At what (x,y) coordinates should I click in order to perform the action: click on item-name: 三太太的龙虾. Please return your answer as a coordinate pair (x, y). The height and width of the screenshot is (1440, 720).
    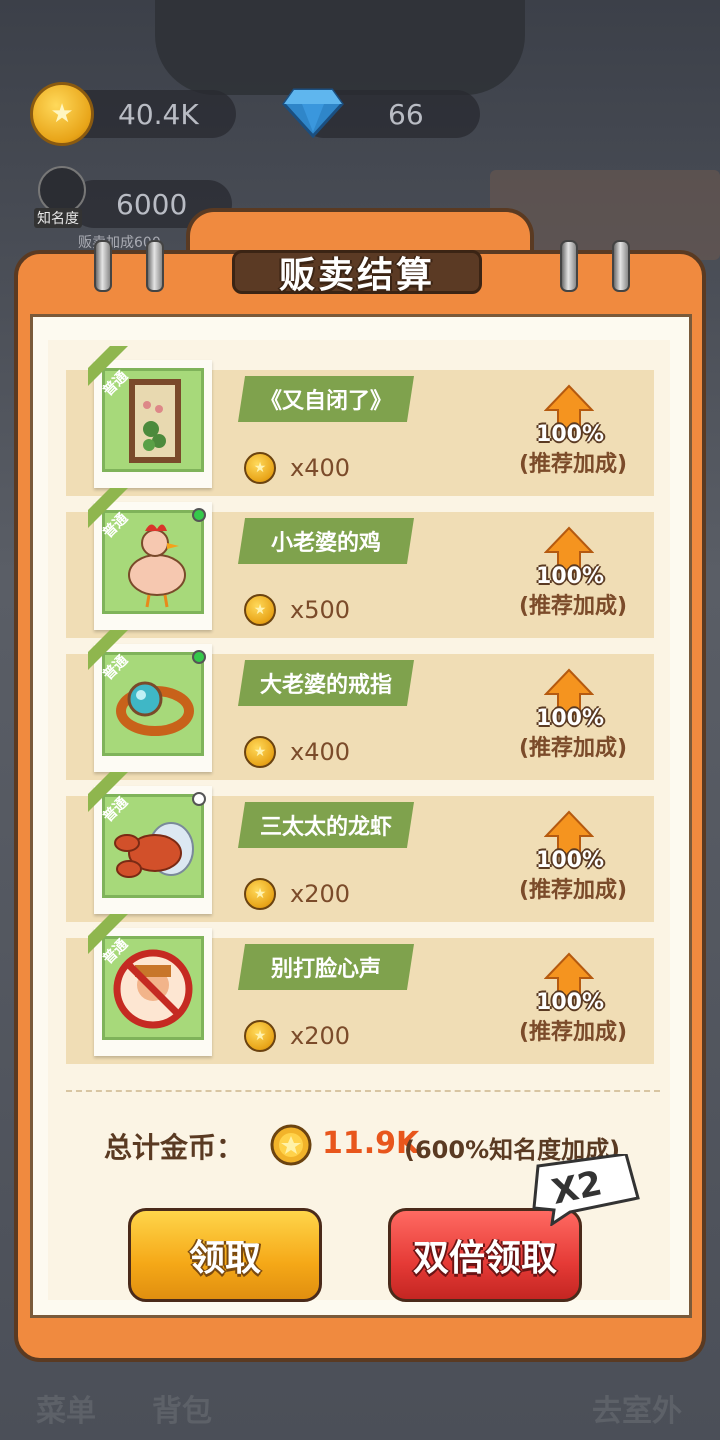
    Looking at the image, I should click on (326, 825).